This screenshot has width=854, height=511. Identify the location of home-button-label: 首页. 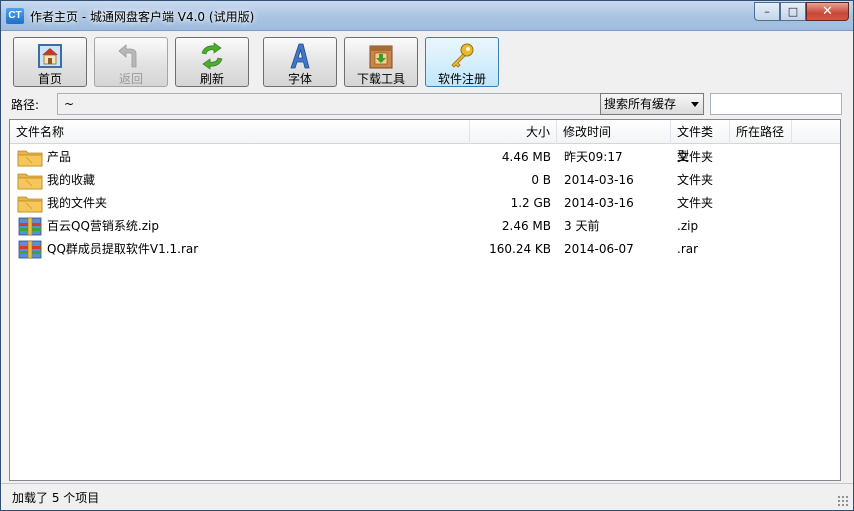
(49, 79).